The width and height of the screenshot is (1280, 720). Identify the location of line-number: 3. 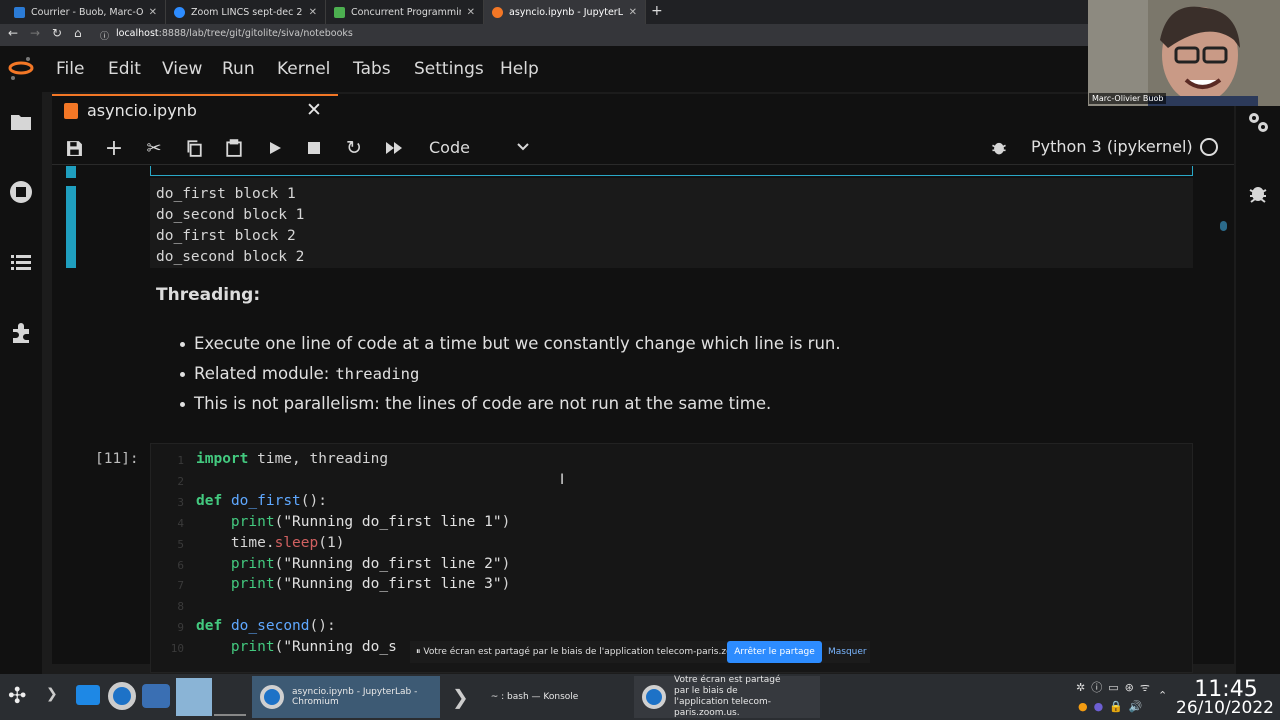
(180, 502).